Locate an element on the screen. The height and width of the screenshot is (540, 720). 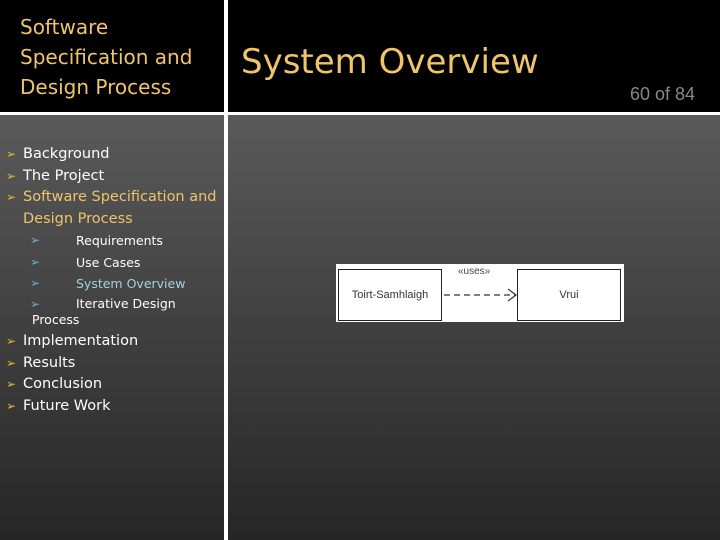
subitem-continuation: Process is located at coordinates (56, 320).